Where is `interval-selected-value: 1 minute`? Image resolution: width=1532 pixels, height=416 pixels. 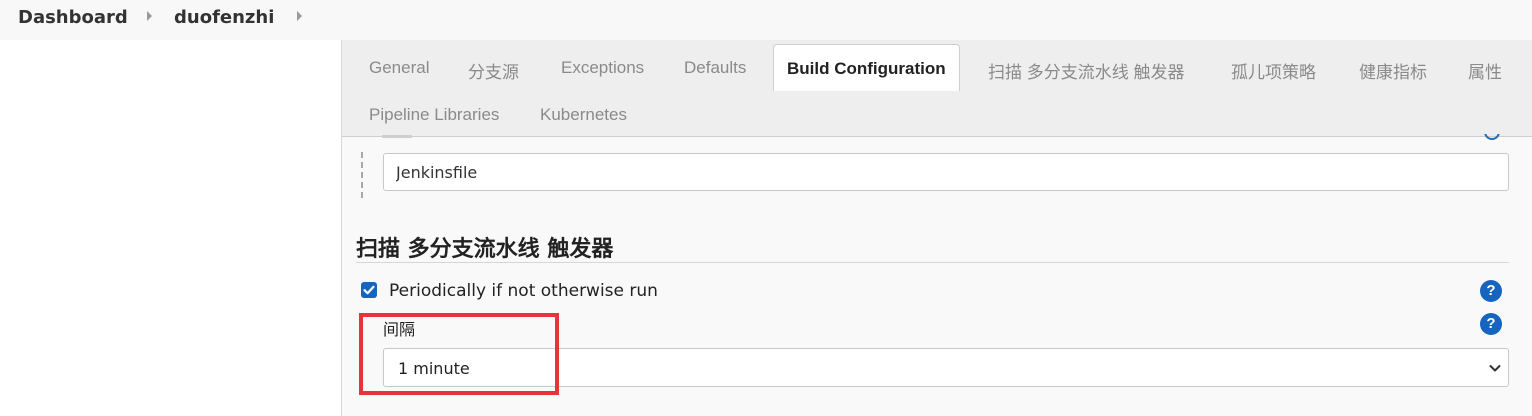
interval-selected-value: 1 minute is located at coordinates (434, 368).